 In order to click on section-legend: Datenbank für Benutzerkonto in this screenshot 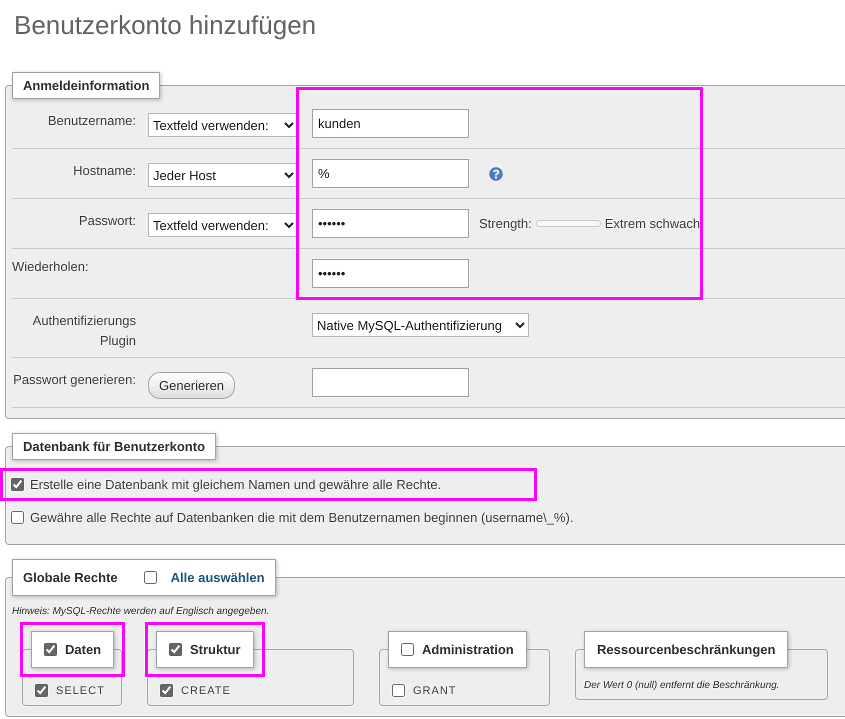, I will do `click(114, 446)`.